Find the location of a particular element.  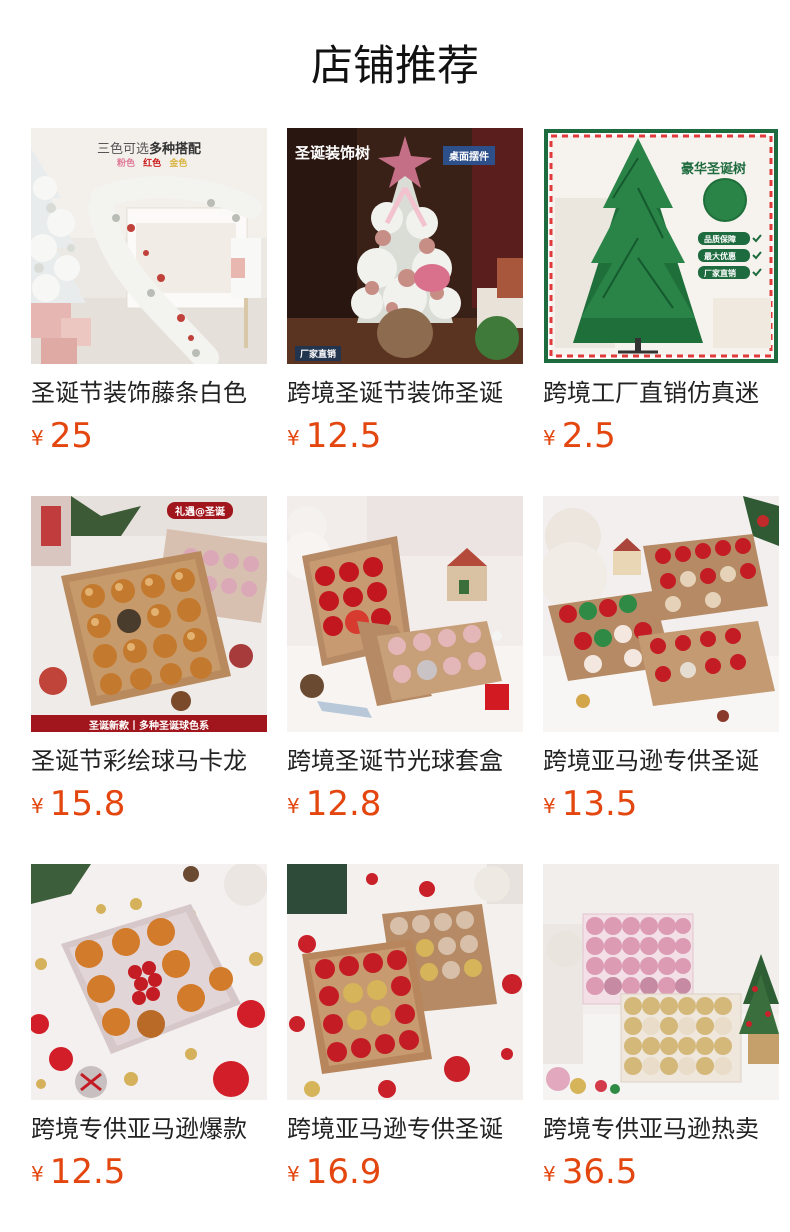

product-name: 跨境专供亚马逊热卖 is located at coordinates (661, 1129).